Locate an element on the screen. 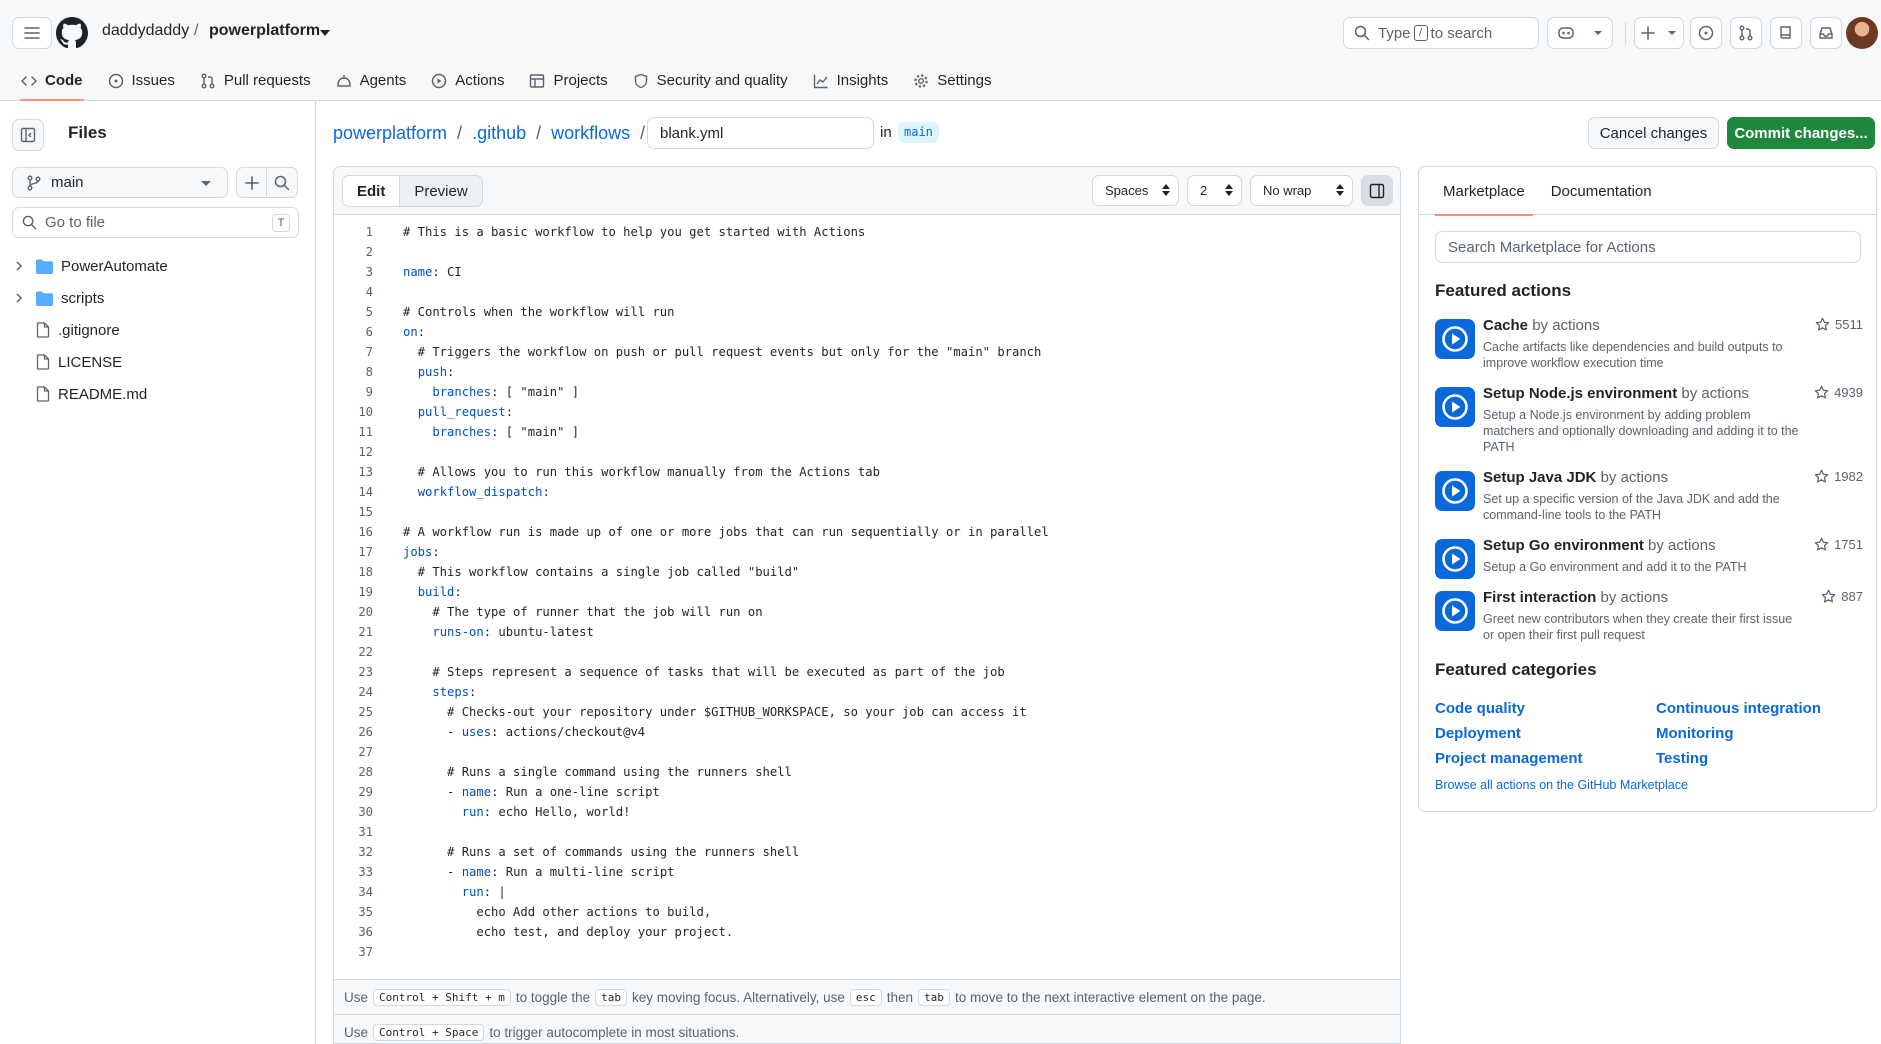 This screenshot has width=1881, height=1044. go-to-file-input: Go to file T is located at coordinates (155, 222).